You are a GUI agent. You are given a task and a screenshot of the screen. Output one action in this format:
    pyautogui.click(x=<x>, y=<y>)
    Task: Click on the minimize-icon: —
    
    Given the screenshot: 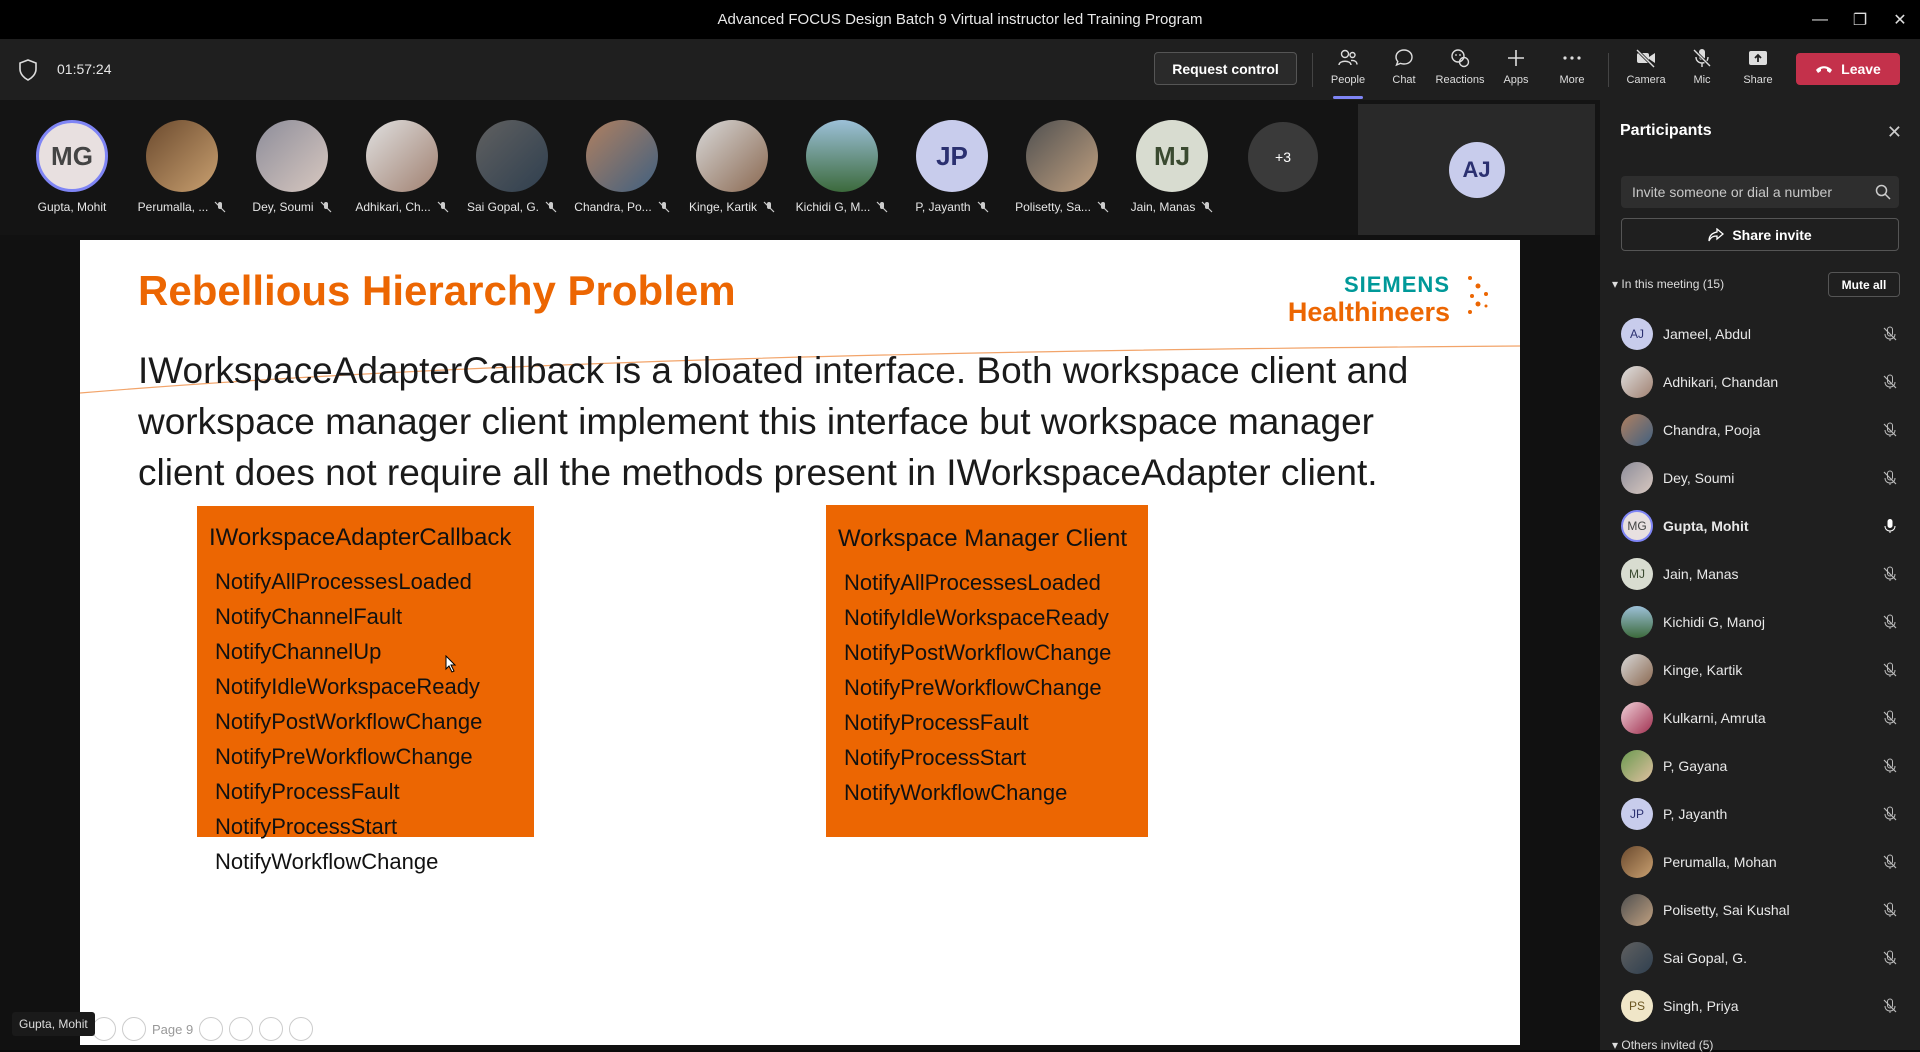 What is the action you would take?
    pyautogui.click(x=1820, y=19)
    